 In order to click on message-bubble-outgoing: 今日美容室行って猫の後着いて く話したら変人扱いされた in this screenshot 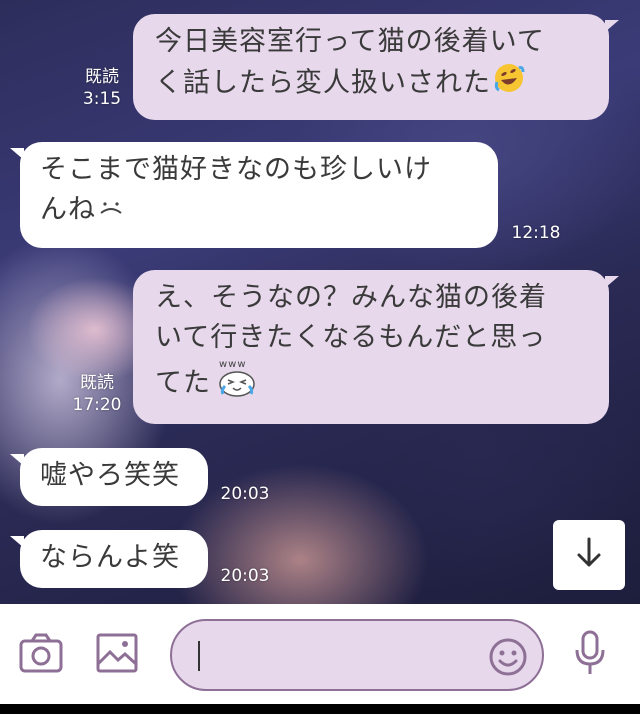, I will do `click(376, 67)`.